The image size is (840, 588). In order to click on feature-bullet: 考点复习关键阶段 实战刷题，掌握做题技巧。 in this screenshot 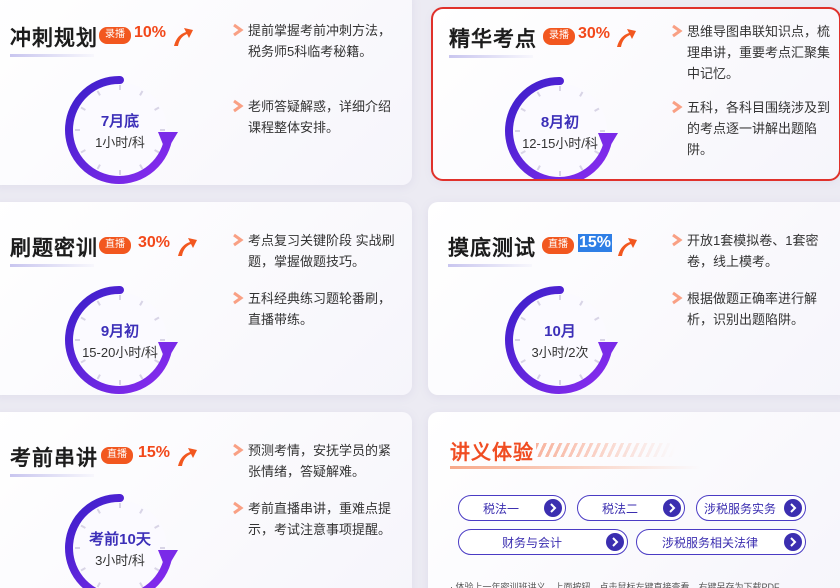, I will do `click(315, 251)`.